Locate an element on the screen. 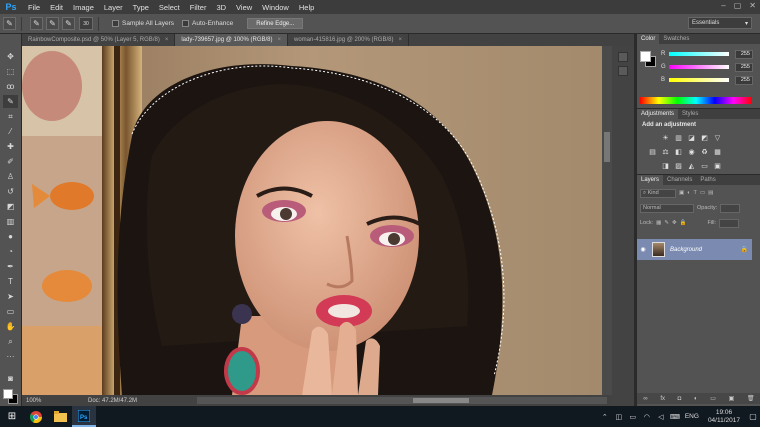  language-indicator: ENG is located at coordinates (692, 416).